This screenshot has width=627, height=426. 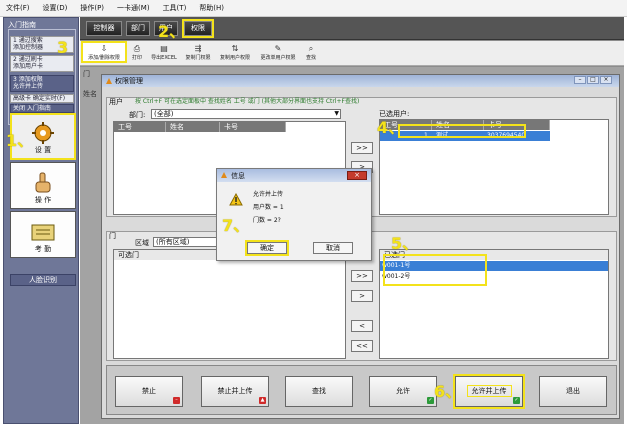 What do you see at coordinates (104, 28) in the screenshot?
I see `tab-controllers: 控制器` at bounding box center [104, 28].